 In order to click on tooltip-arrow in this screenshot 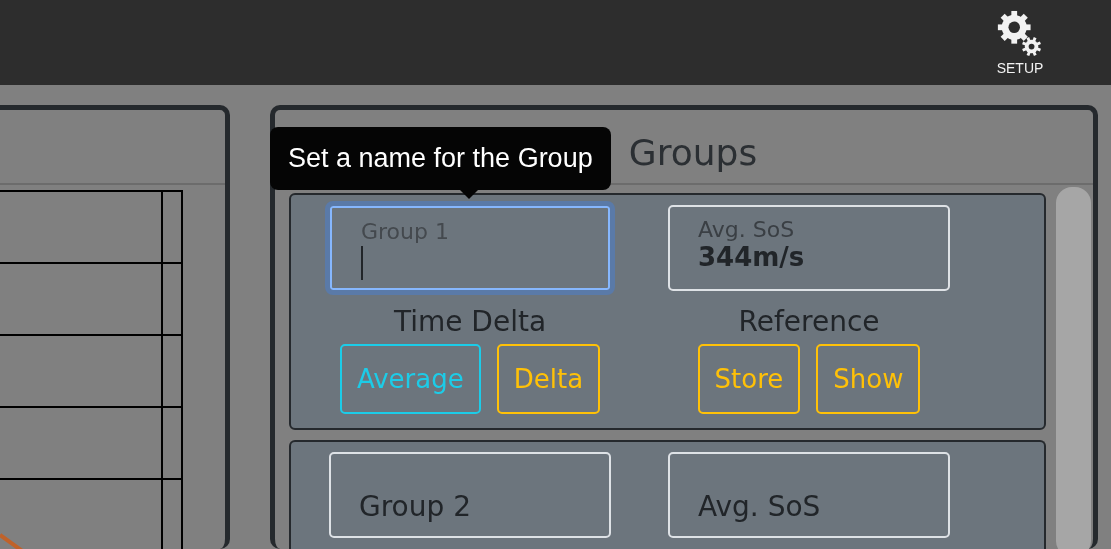, I will do `click(469, 194)`.